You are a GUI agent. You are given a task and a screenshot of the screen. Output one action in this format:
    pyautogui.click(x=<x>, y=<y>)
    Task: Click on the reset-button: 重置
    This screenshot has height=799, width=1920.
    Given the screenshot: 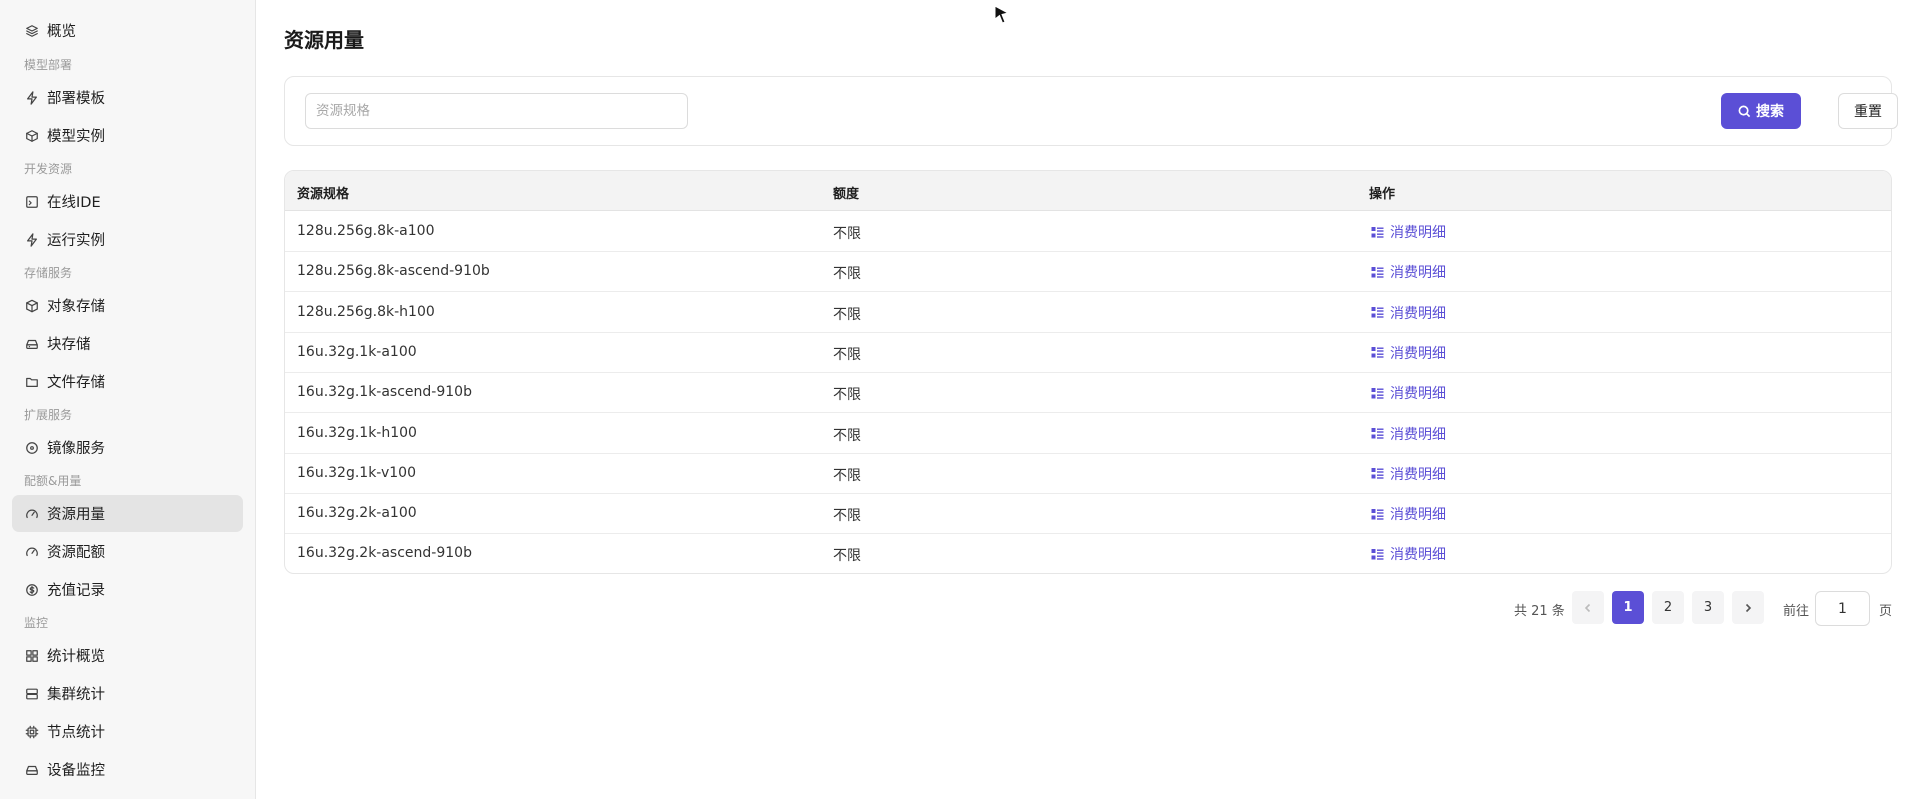 What is the action you would take?
    pyautogui.click(x=1868, y=111)
    